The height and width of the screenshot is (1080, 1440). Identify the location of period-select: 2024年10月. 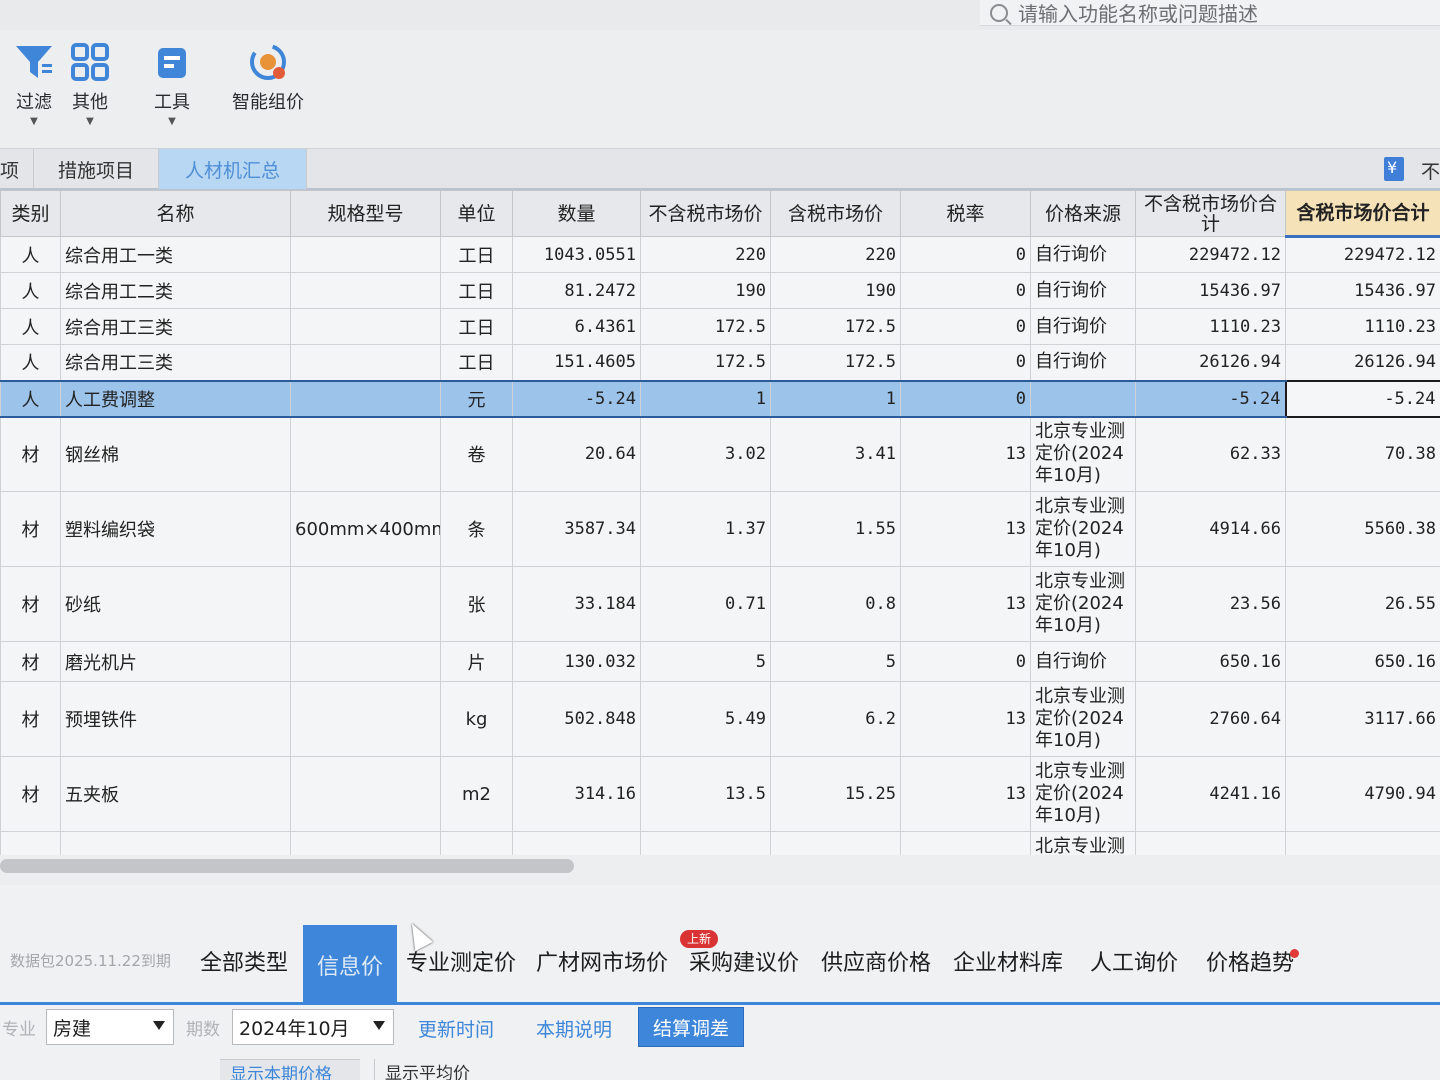
(313, 1027).